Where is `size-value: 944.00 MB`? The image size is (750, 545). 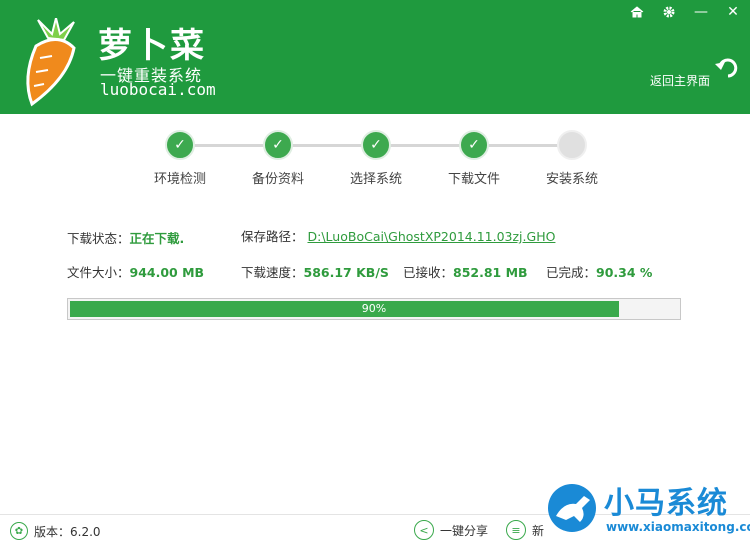 size-value: 944.00 MB is located at coordinates (167, 272).